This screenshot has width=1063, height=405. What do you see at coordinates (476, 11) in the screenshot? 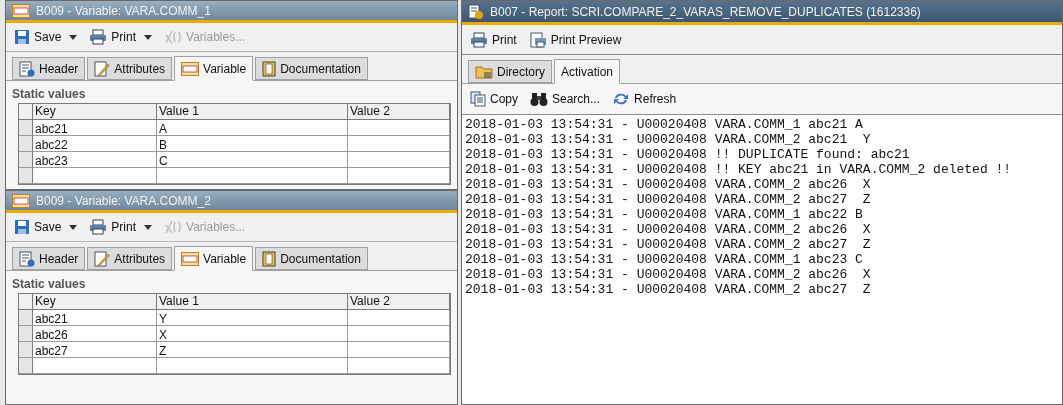
I see `report-icon` at bounding box center [476, 11].